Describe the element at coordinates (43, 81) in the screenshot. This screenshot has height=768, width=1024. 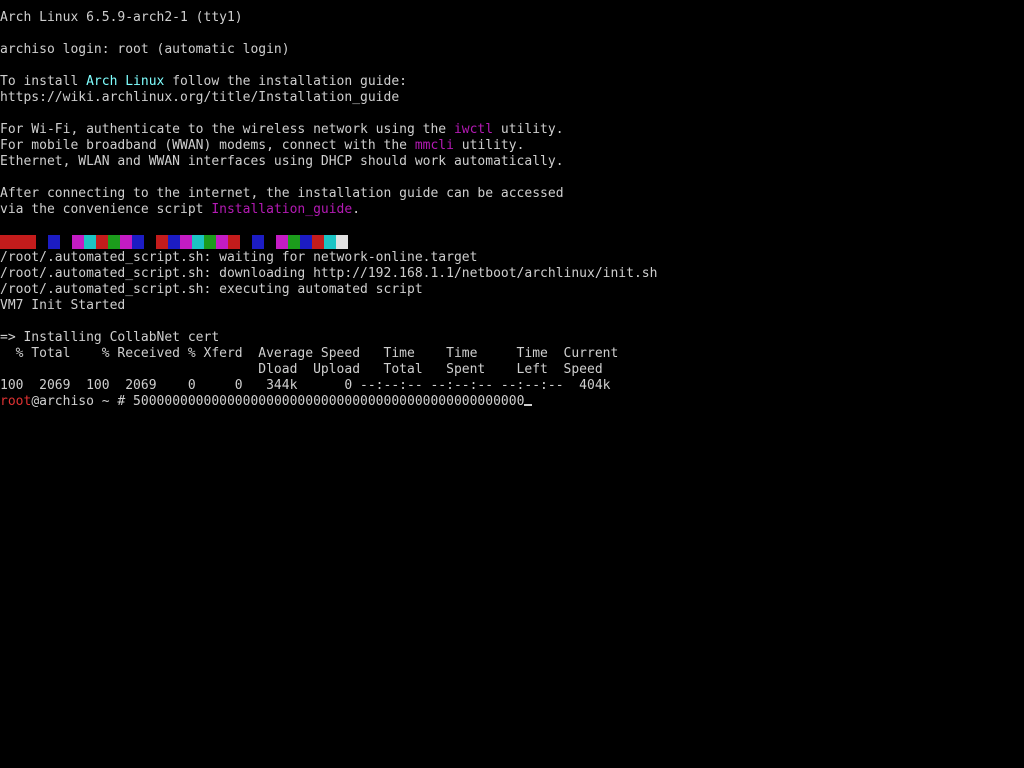
I see `console-text: To install` at that location.